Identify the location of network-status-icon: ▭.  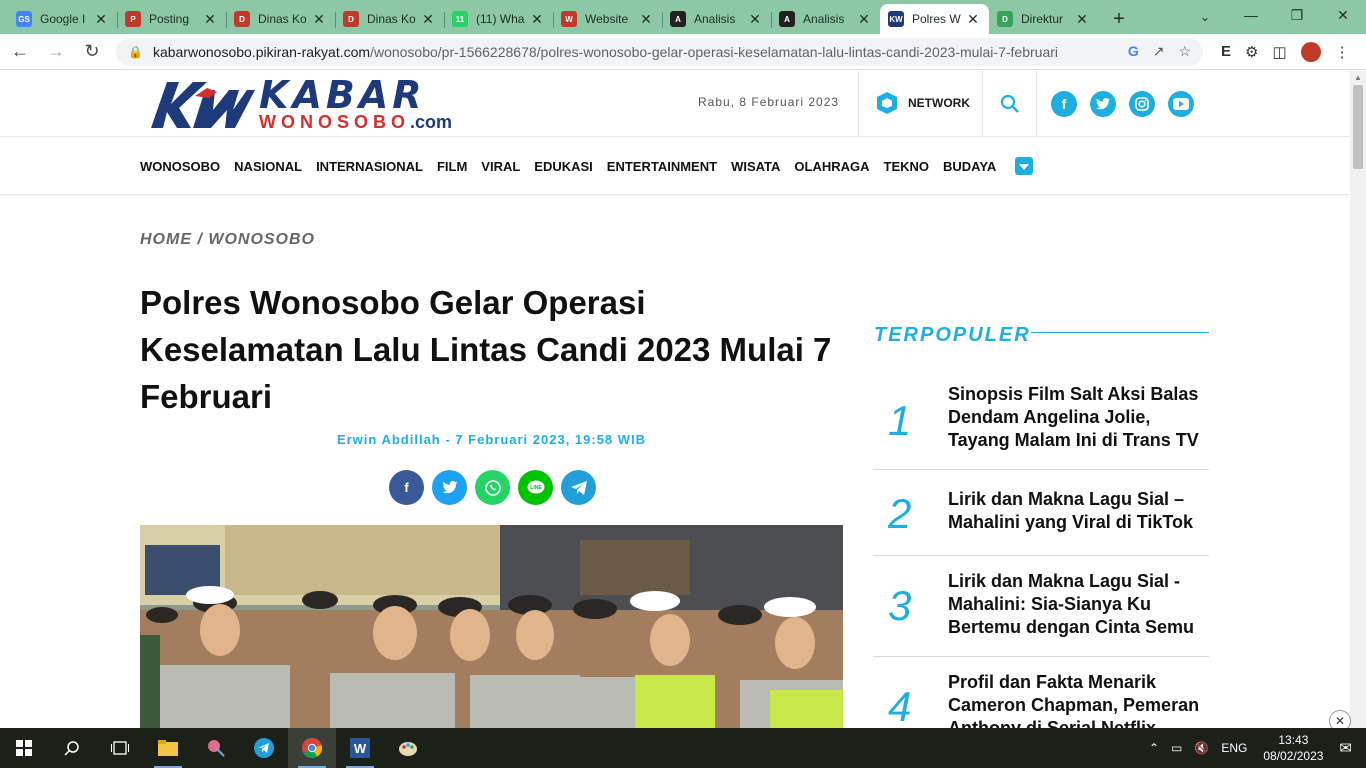
(1176, 748).